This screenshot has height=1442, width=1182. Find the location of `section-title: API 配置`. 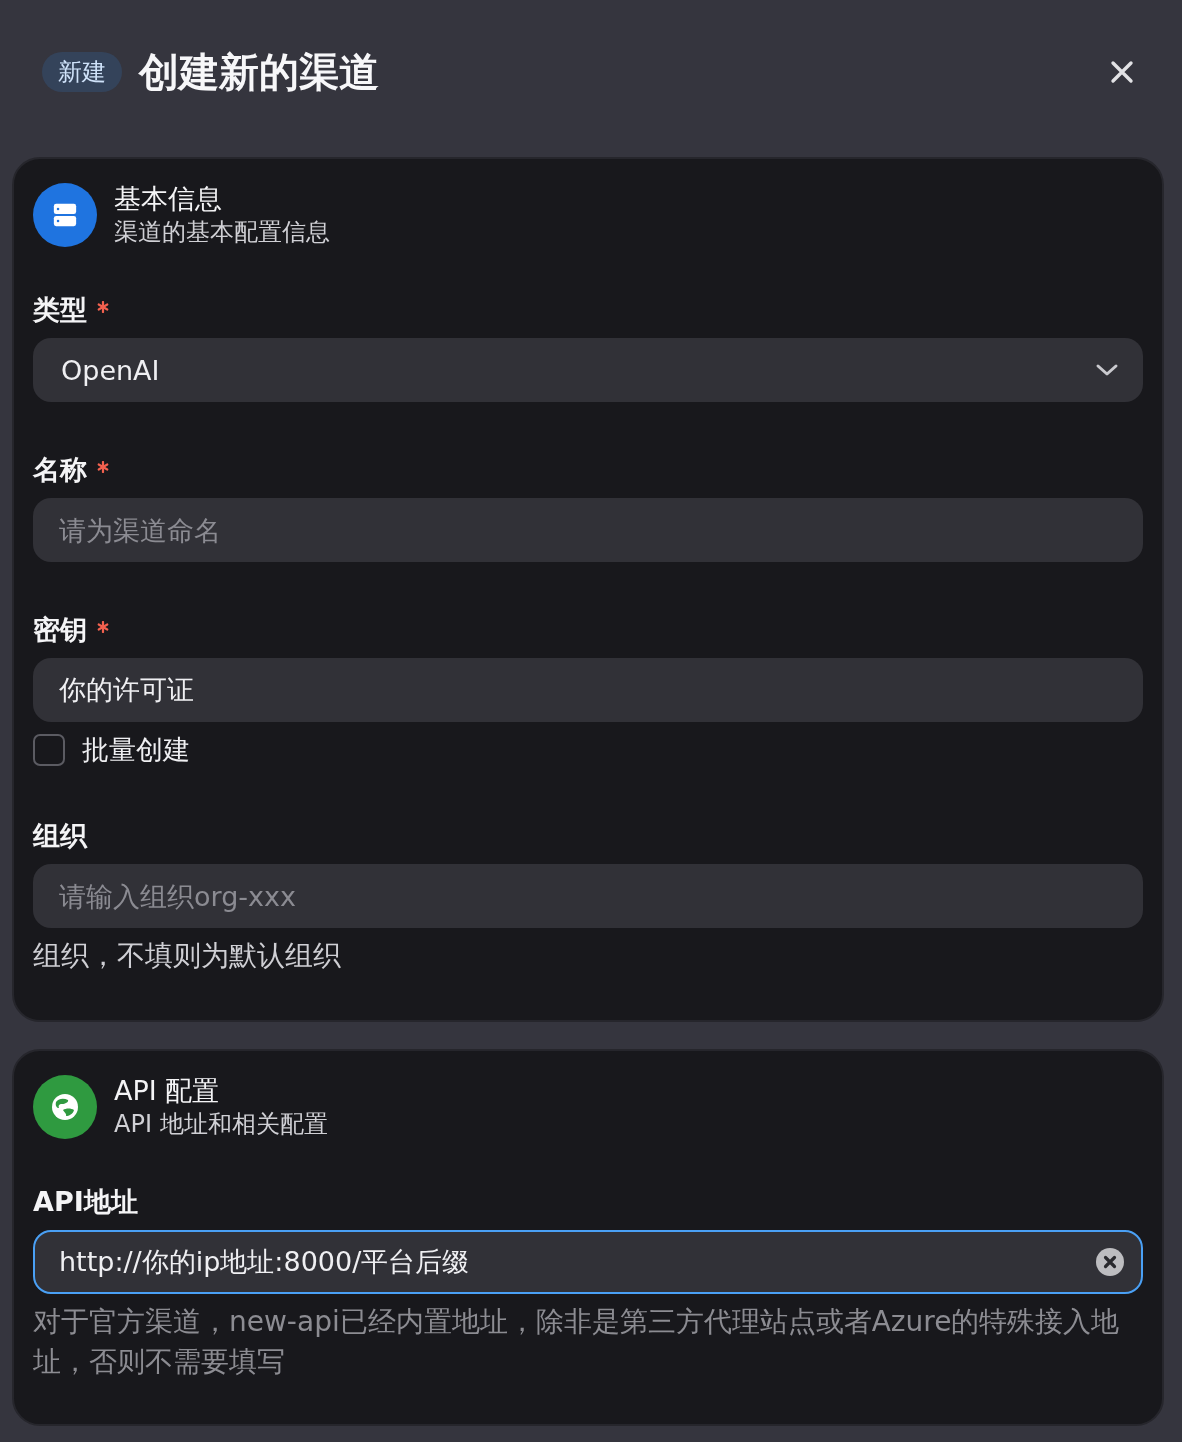

section-title: API 配置 is located at coordinates (167, 1091).